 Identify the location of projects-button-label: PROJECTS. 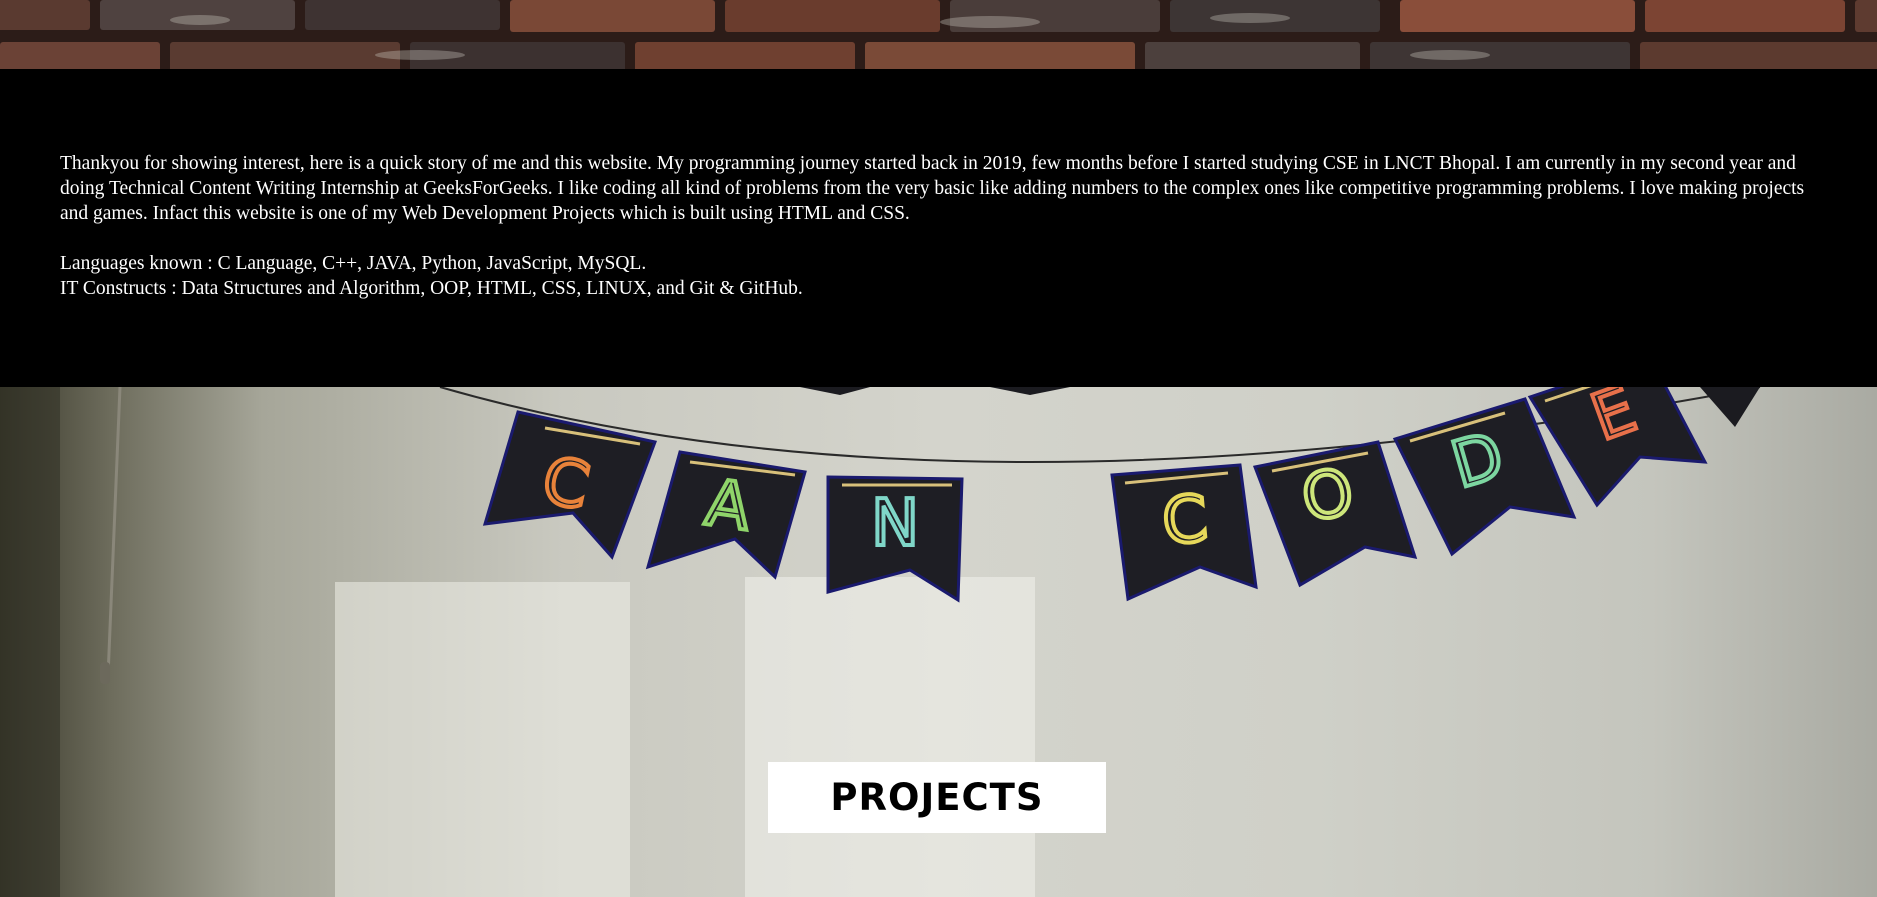
(937, 797).